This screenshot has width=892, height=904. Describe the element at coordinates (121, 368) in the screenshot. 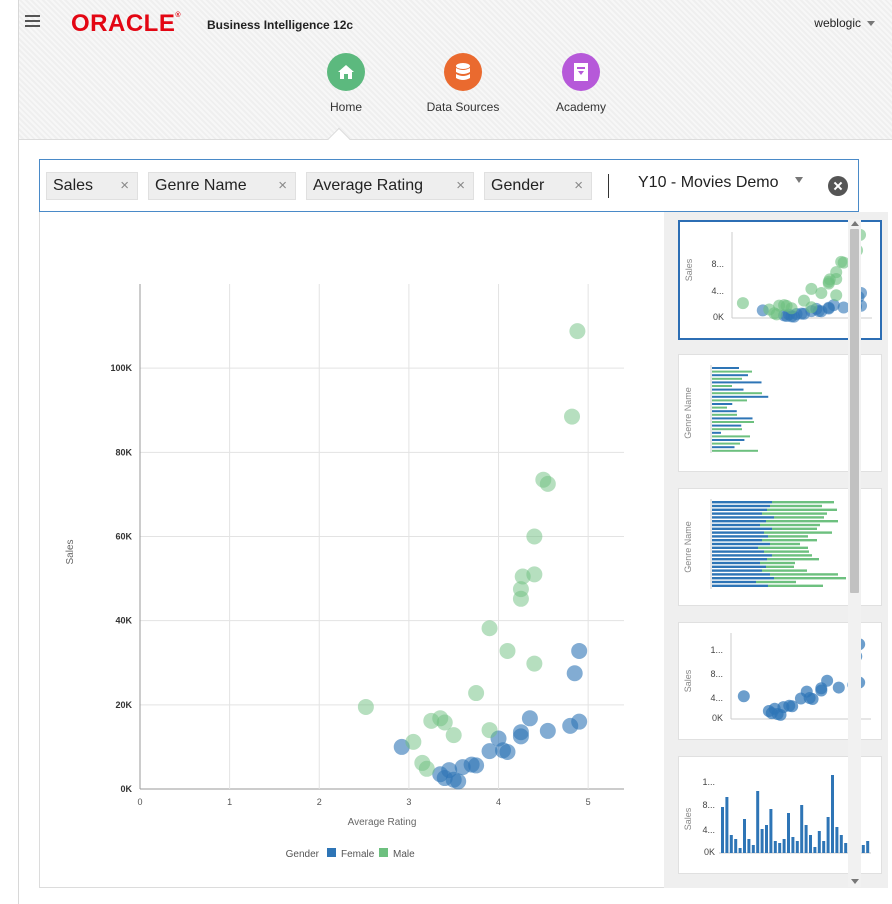

I see `y-tick-label: 100K` at that location.